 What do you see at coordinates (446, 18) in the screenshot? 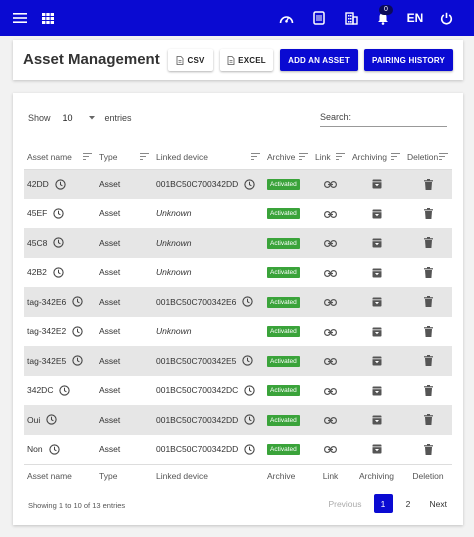
I see `power-icon` at bounding box center [446, 18].